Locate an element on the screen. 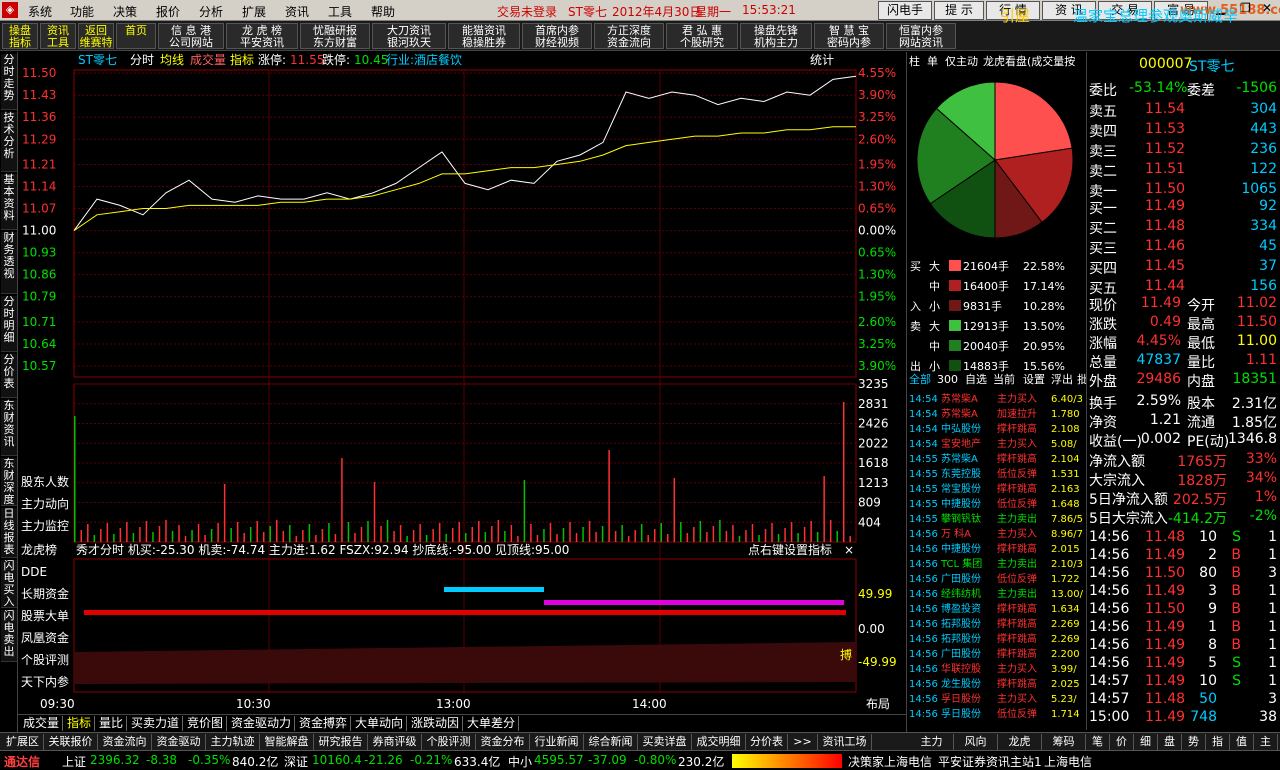 This screenshot has width=1280, height=770. bottom-tab-6: 研究报告 is located at coordinates (341, 742).